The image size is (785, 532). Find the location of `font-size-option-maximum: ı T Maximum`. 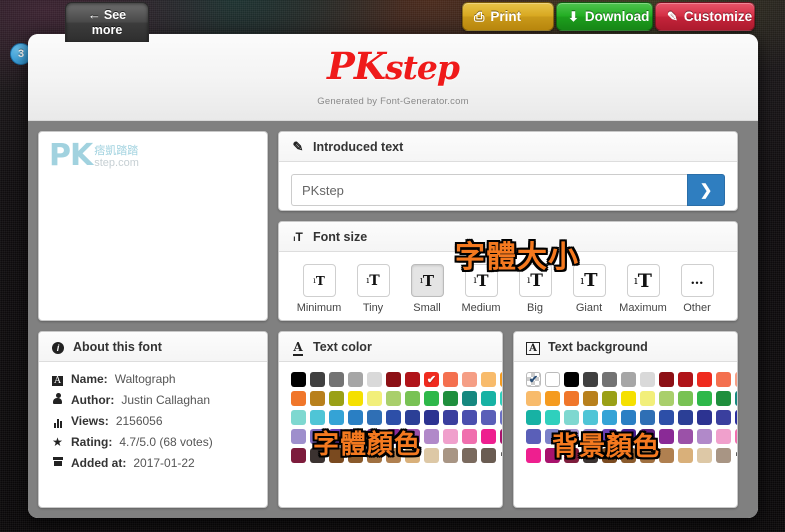

font-size-option-maximum: ı T Maximum is located at coordinates (643, 289).